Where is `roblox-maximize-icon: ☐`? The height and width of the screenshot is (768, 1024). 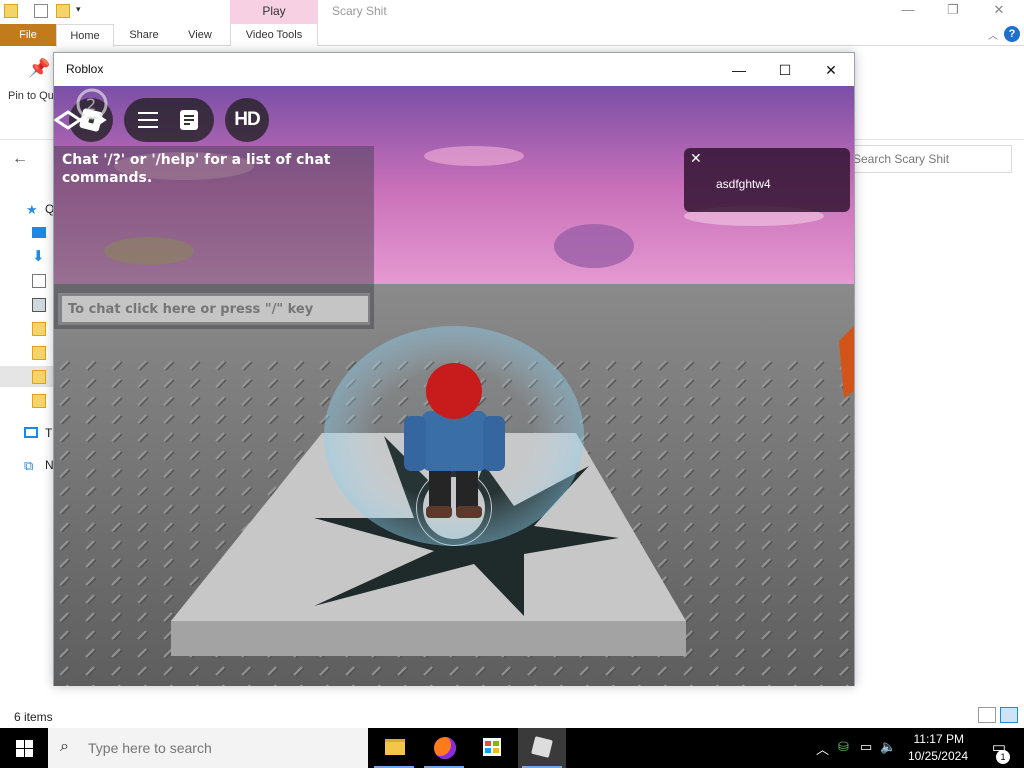 roblox-maximize-icon: ☐ is located at coordinates (785, 70).